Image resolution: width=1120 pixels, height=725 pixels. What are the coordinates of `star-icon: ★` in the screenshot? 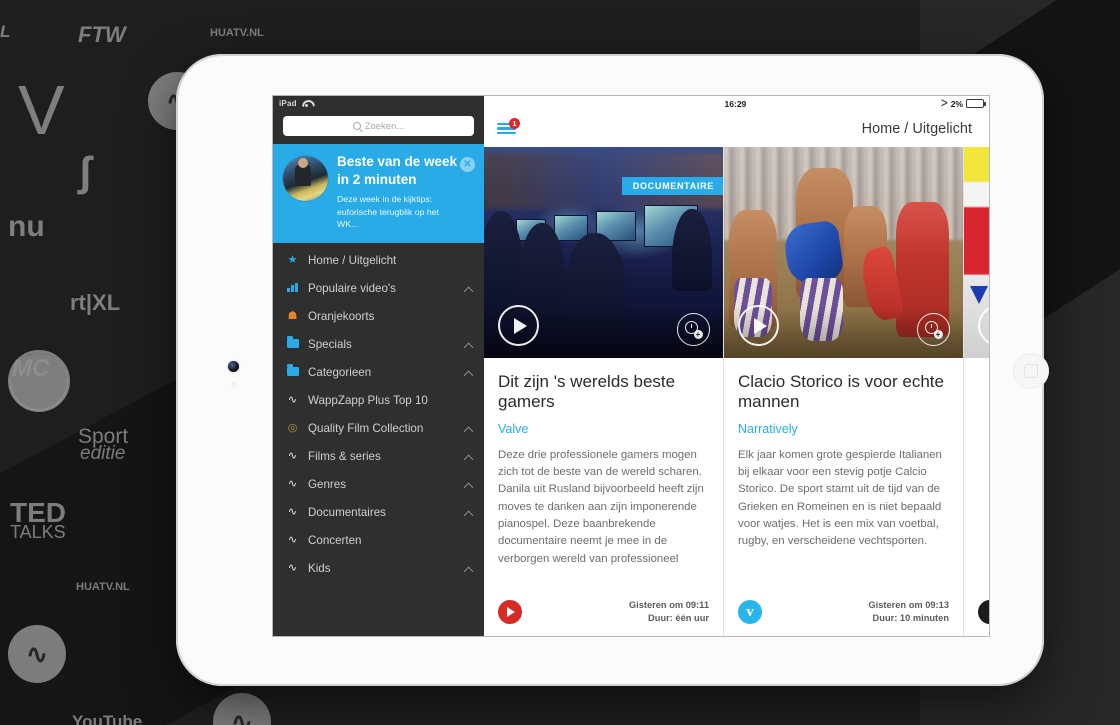 It's located at (292, 260).